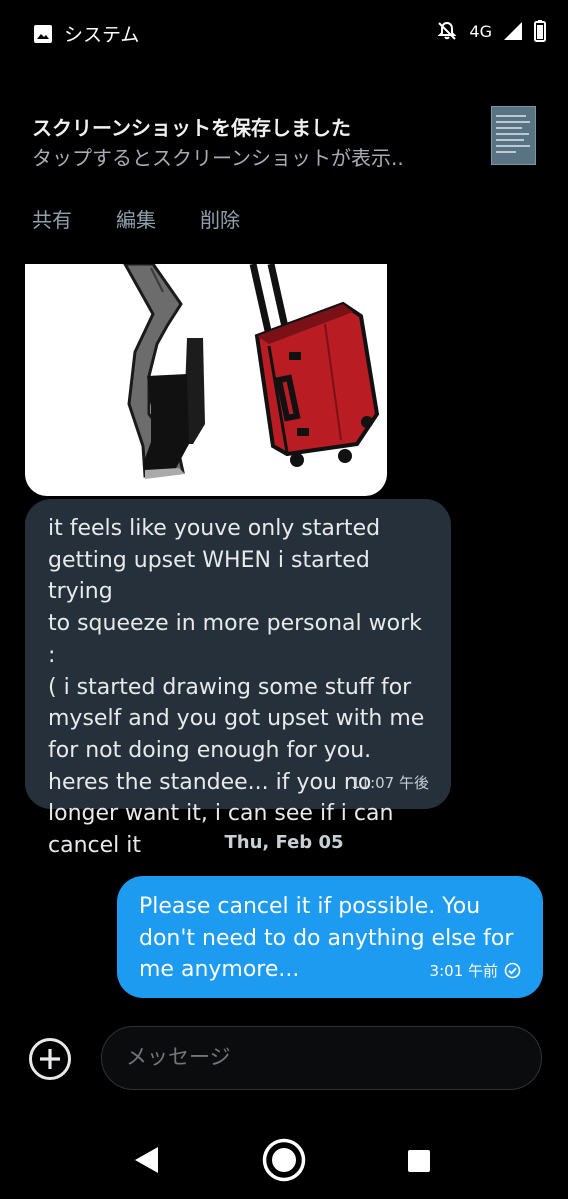 The height and width of the screenshot is (1199, 568). What do you see at coordinates (447, 30) in the screenshot?
I see `notifications-off-icon` at bounding box center [447, 30].